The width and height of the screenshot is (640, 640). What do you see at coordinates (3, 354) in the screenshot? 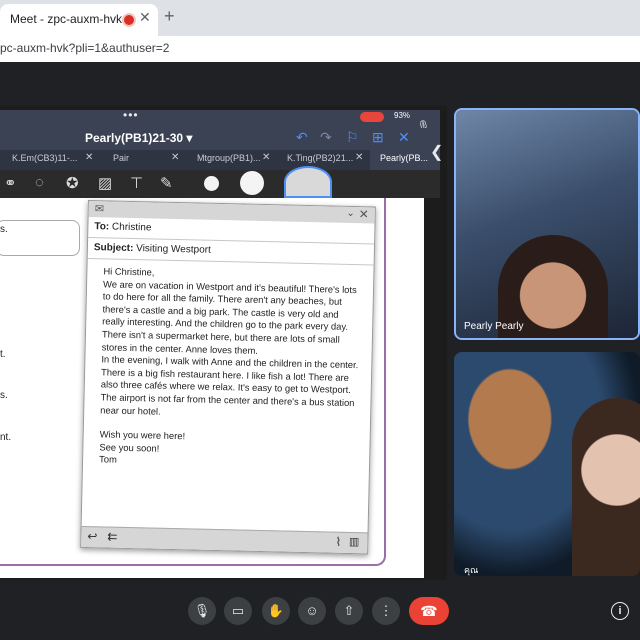
I see `page-text-fragment: t.` at bounding box center [3, 354].